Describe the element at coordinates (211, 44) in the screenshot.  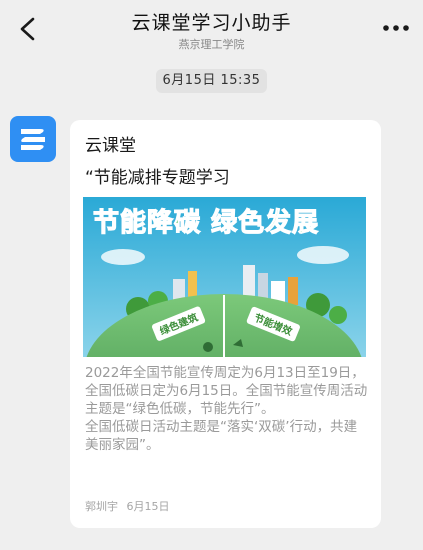
I see `chat-subtitle: 燕京理工学院` at that location.